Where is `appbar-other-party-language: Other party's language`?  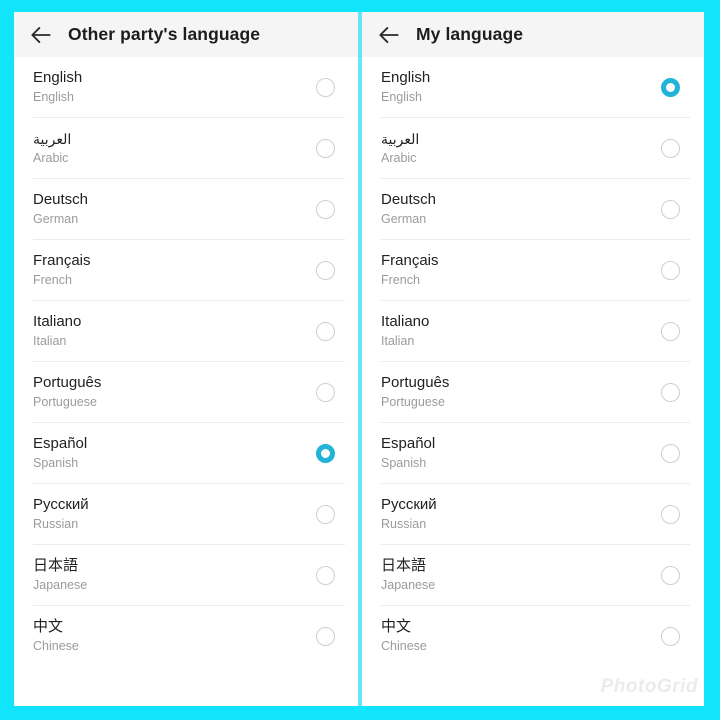 appbar-other-party-language: Other party's language is located at coordinates (186, 34).